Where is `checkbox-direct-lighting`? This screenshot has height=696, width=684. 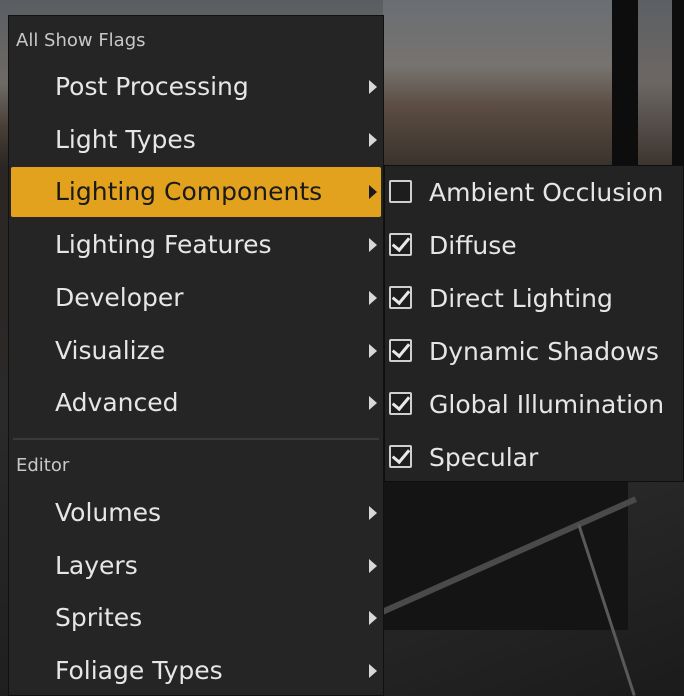
checkbox-direct-lighting is located at coordinates (400, 297).